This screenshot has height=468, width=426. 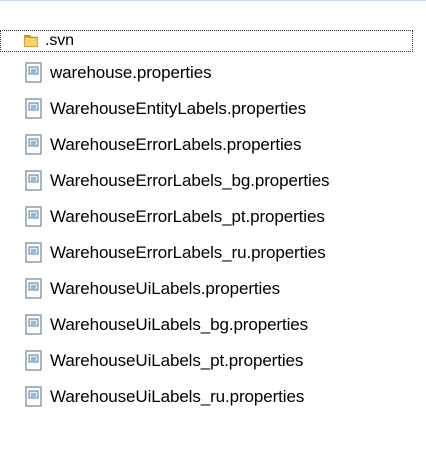 I want to click on list-item-file: WarehouseUiLabels.properties, so click(x=213, y=289).